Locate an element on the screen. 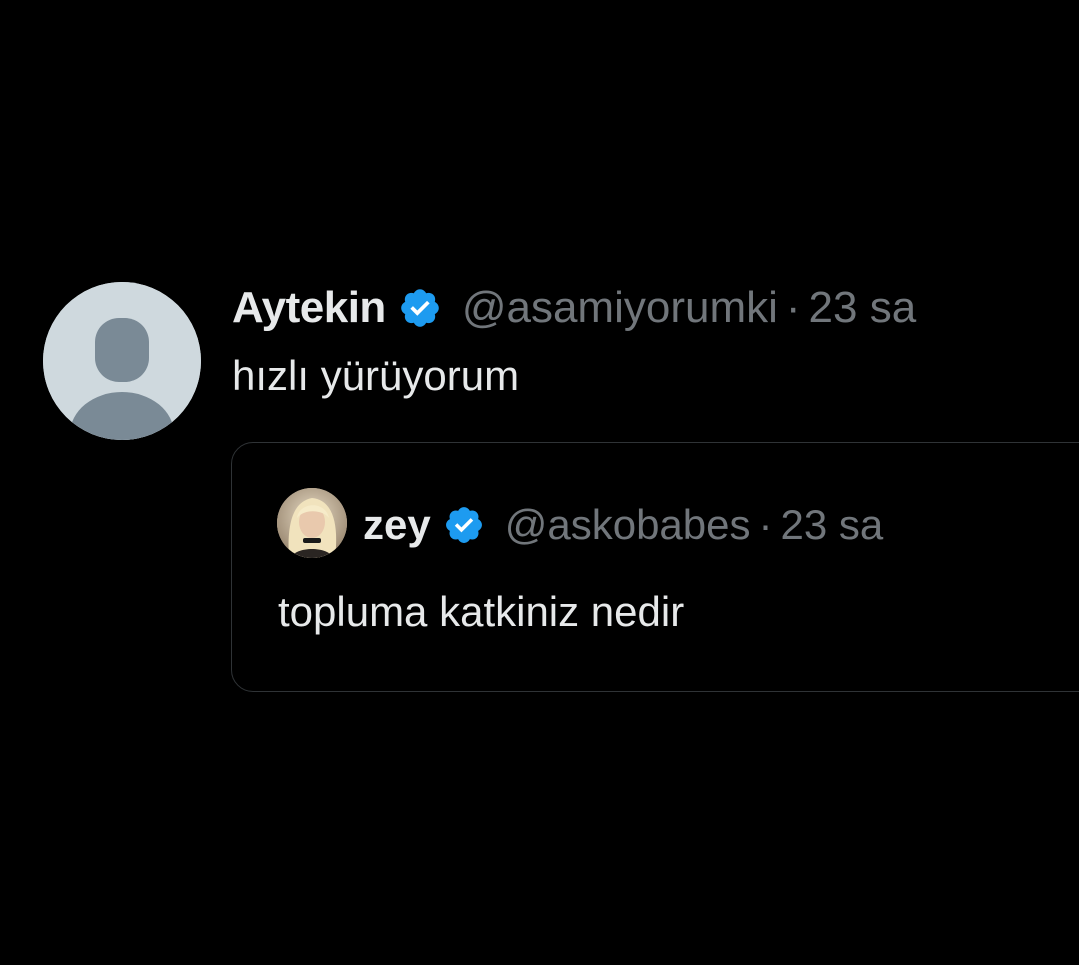 The image size is (1079, 965). tweet-header: Aytekin @asamiyorumki · 23 sa is located at coordinates (574, 308).